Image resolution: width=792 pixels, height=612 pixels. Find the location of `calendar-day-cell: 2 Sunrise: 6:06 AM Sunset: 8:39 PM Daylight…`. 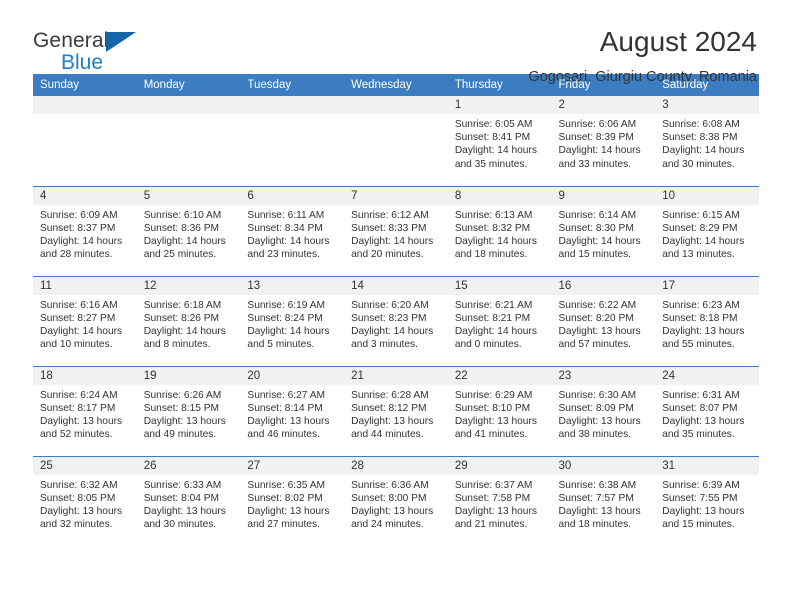

calendar-day-cell: 2 Sunrise: 6:06 AM Sunset: 8:39 PM Daylight… is located at coordinates (603, 141).